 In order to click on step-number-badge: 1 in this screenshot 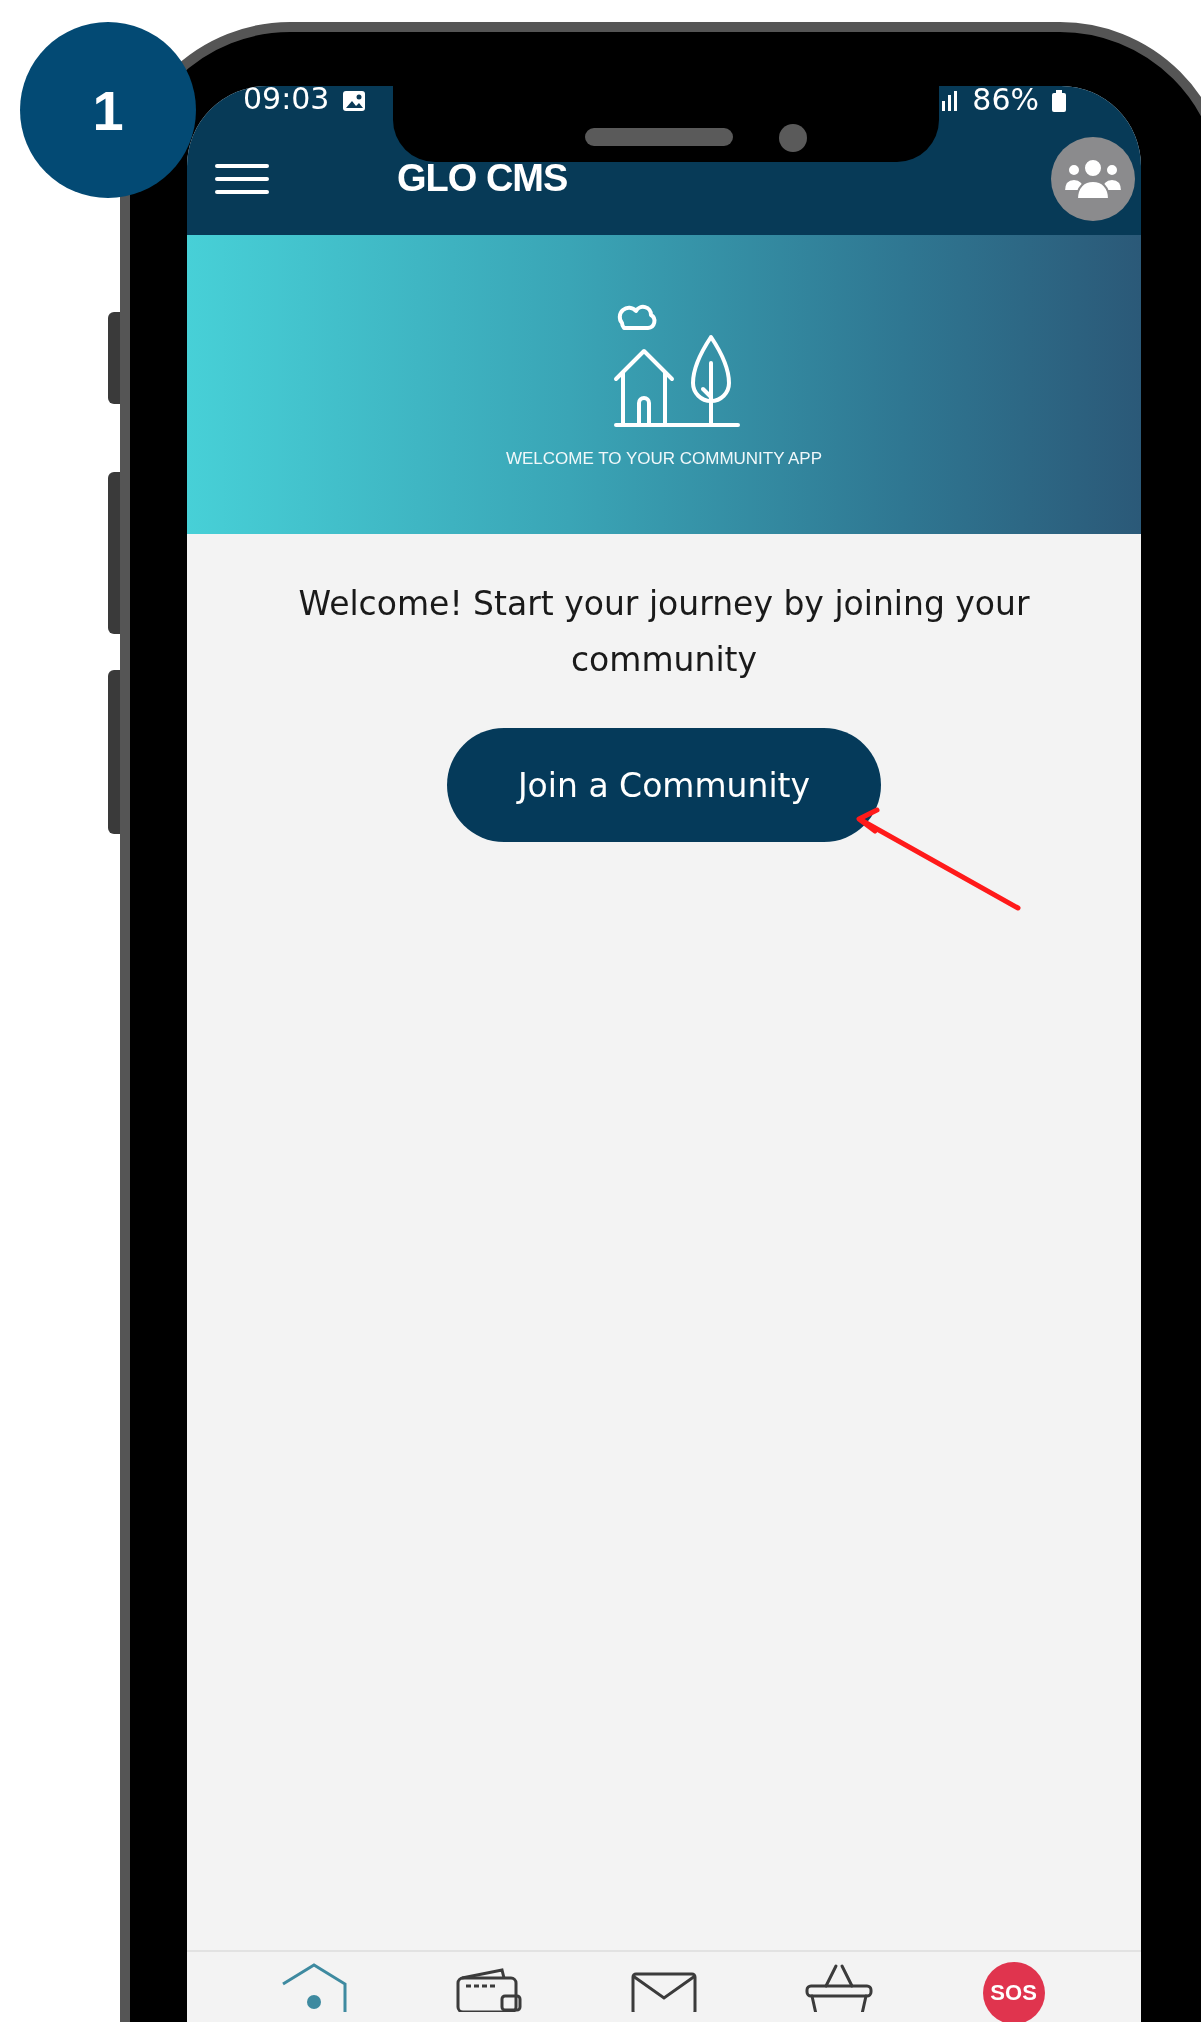, I will do `click(108, 110)`.